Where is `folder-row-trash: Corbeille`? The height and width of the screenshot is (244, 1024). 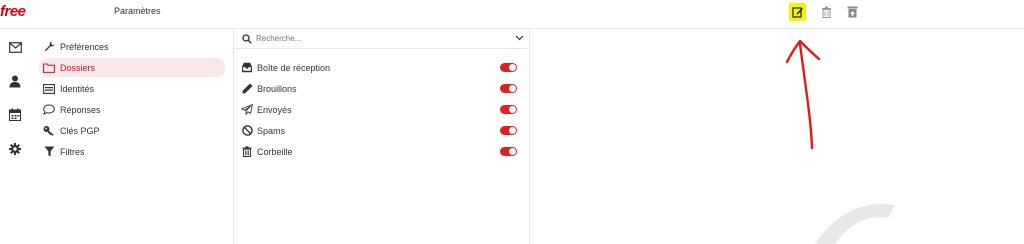
folder-row-trash: Corbeille is located at coordinates (381, 151).